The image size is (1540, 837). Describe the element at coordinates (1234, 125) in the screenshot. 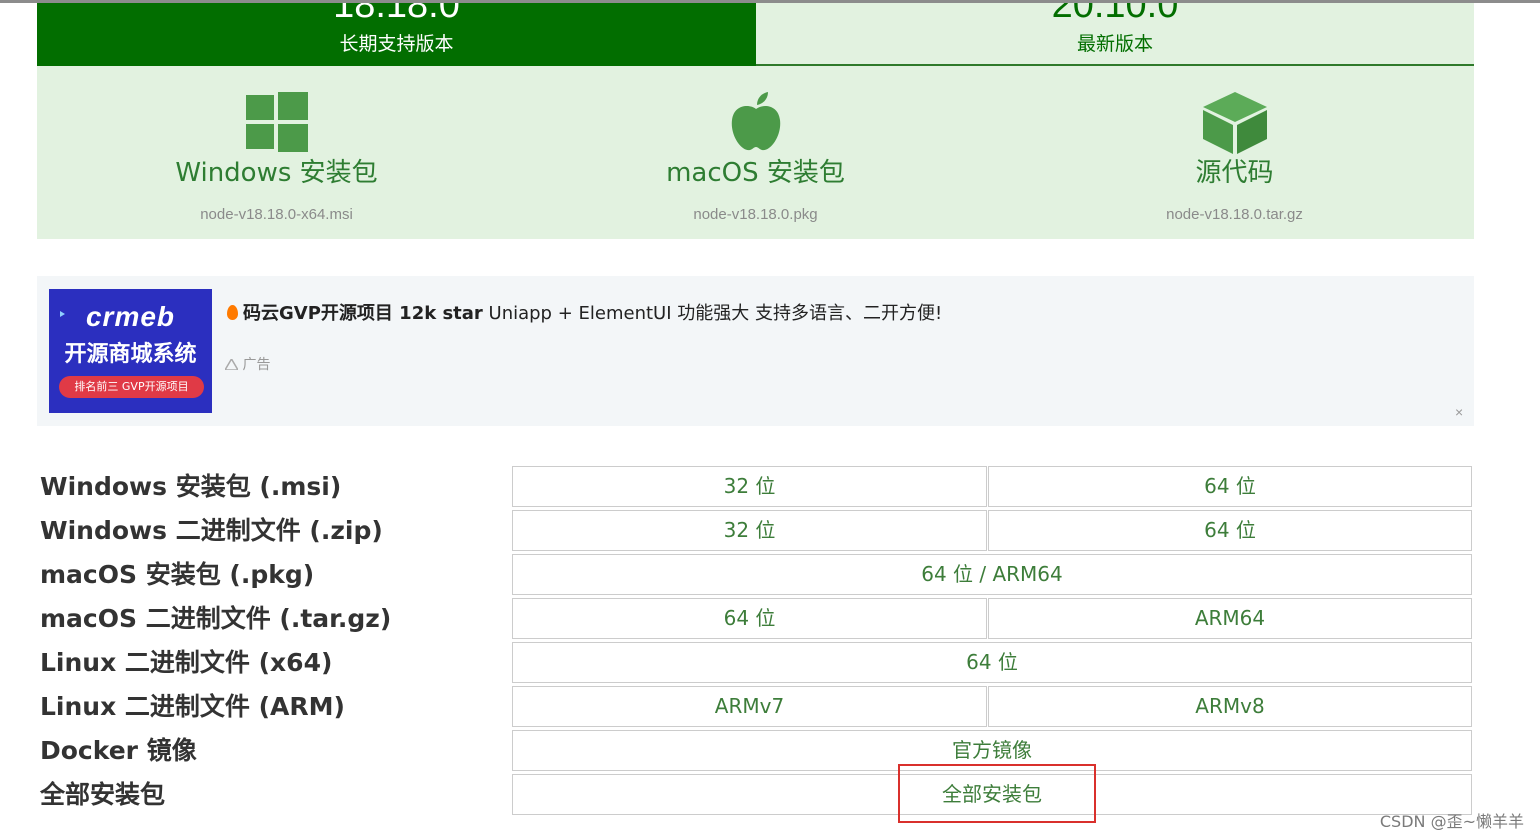

I see `box-icon` at that location.